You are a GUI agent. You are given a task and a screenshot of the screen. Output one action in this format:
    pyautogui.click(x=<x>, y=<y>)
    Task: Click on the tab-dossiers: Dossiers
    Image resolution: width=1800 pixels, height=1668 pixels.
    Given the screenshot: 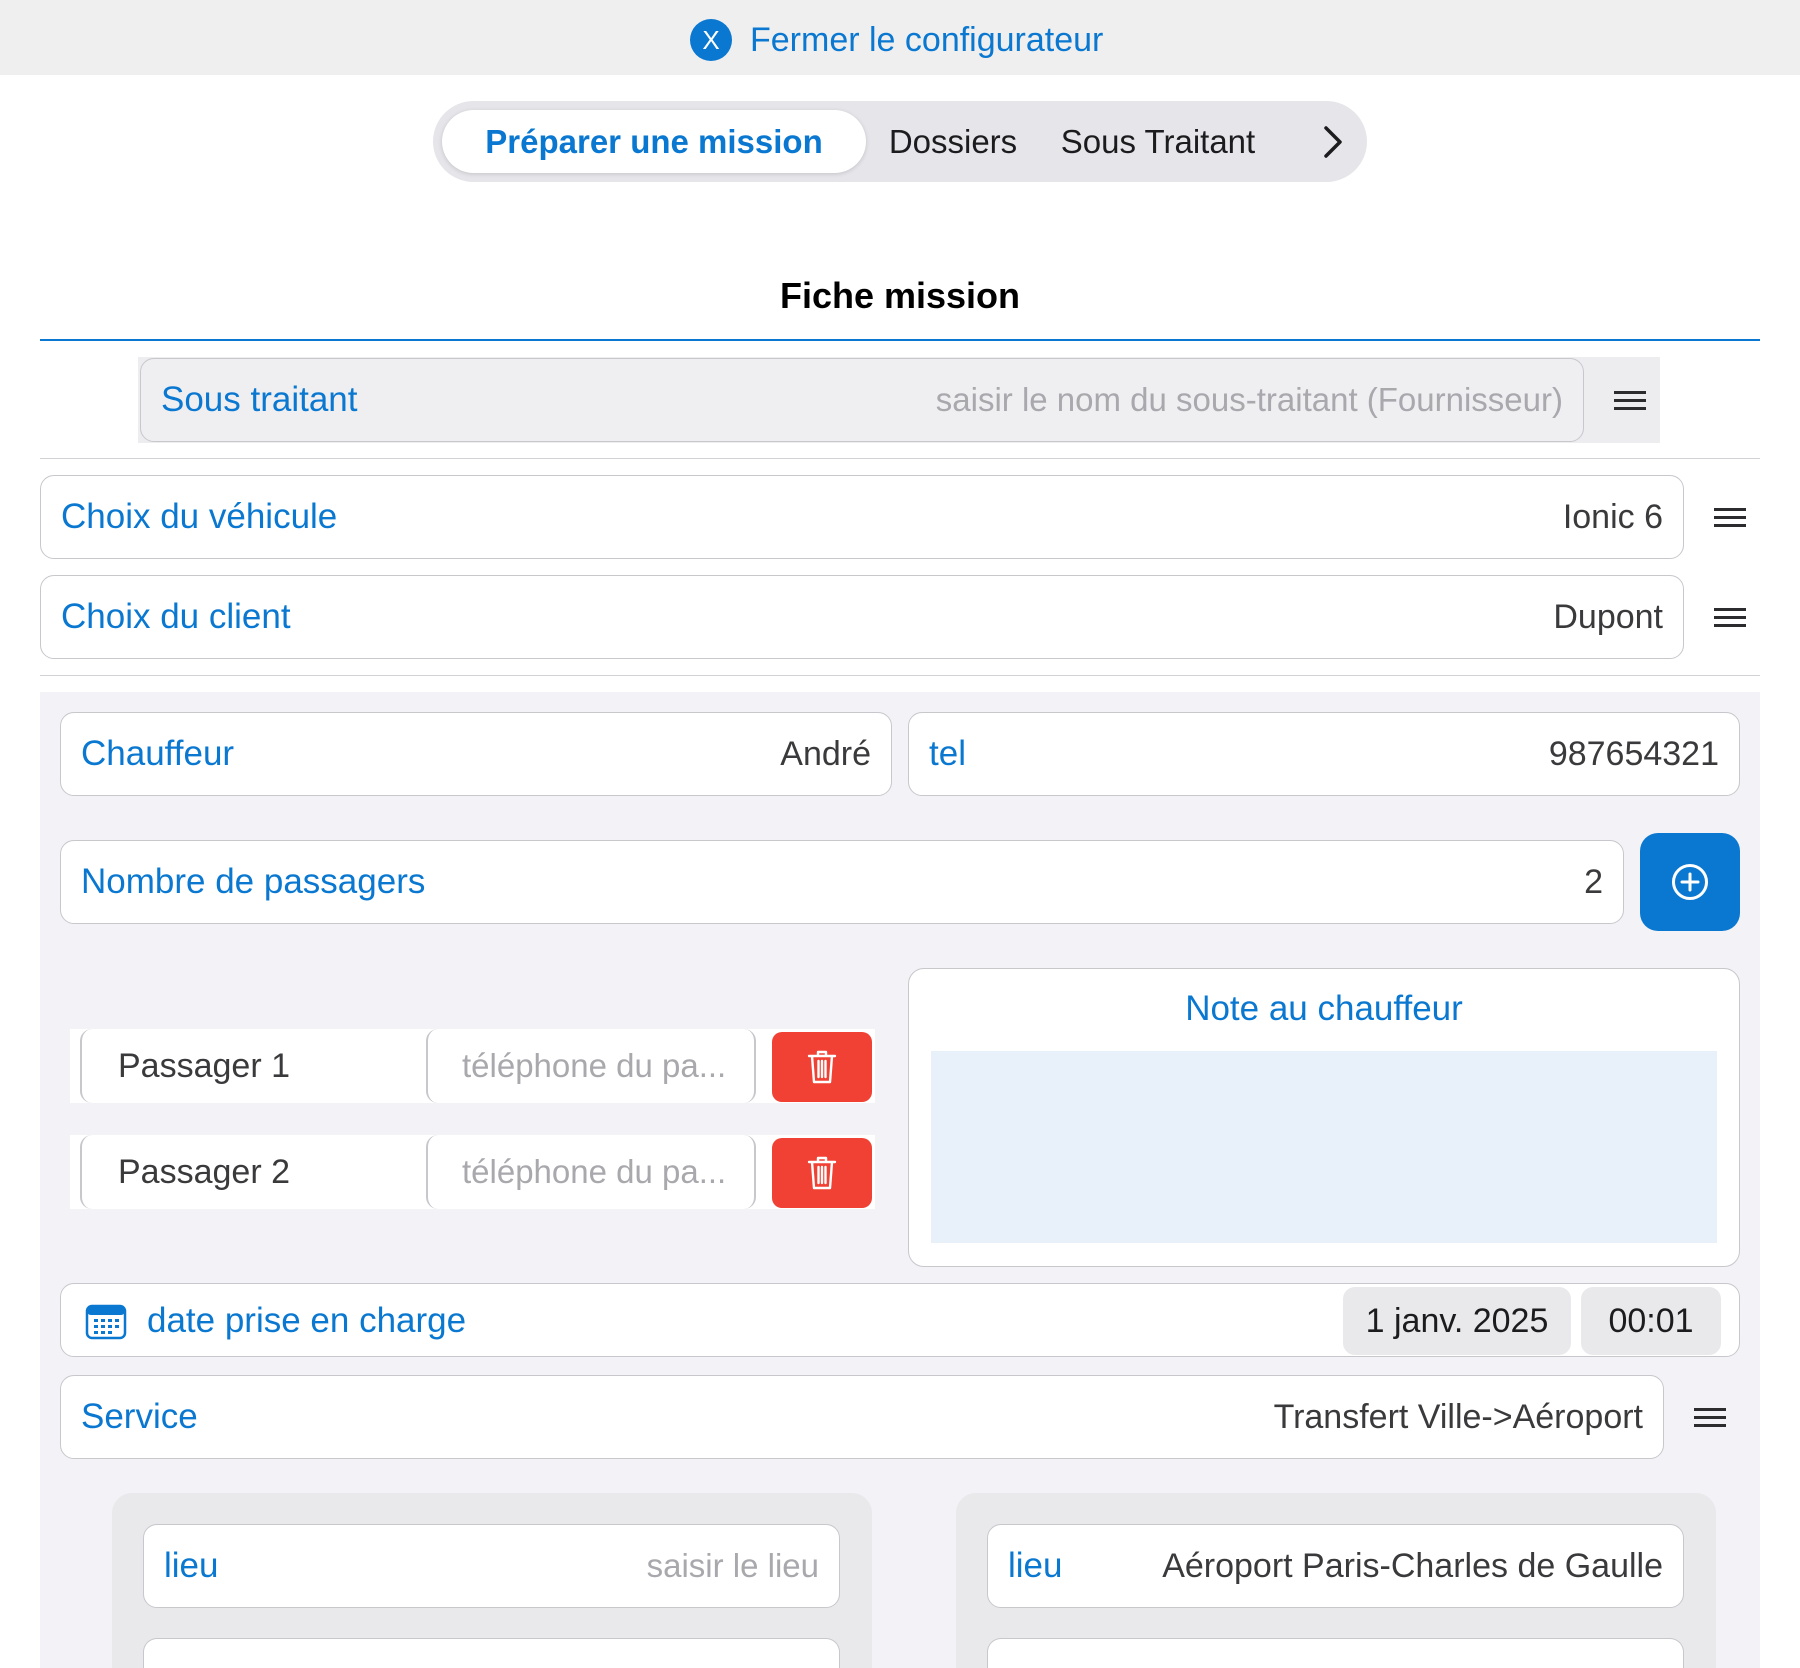 What is the action you would take?
    pyautogui.click(x=953, y=141)
    